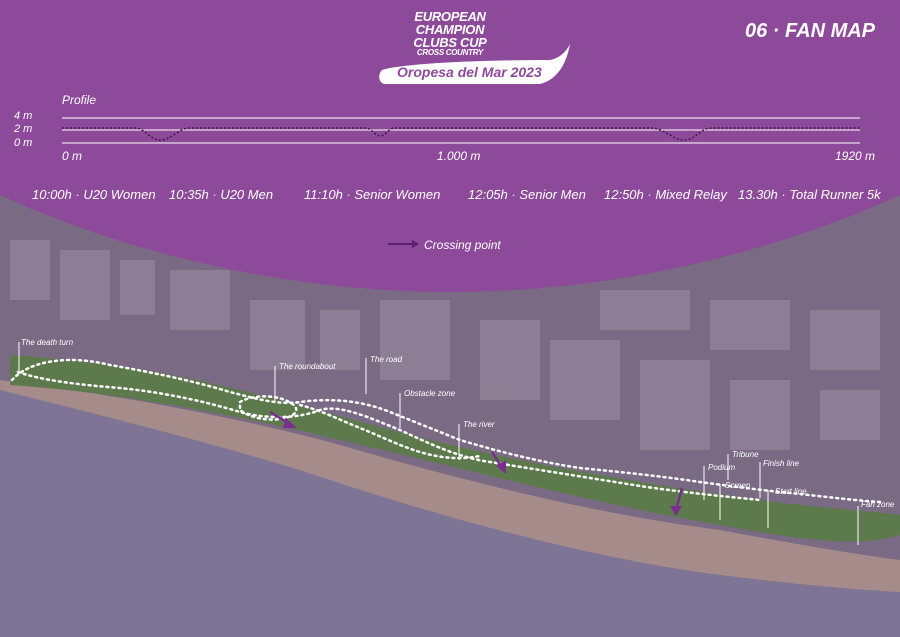 The width and height of the screenshot is (900, 637). Describe the element at coordinates (372, 194) in the screenshot. I see `schedule-item: 11:10h · Senior Women` at that location.